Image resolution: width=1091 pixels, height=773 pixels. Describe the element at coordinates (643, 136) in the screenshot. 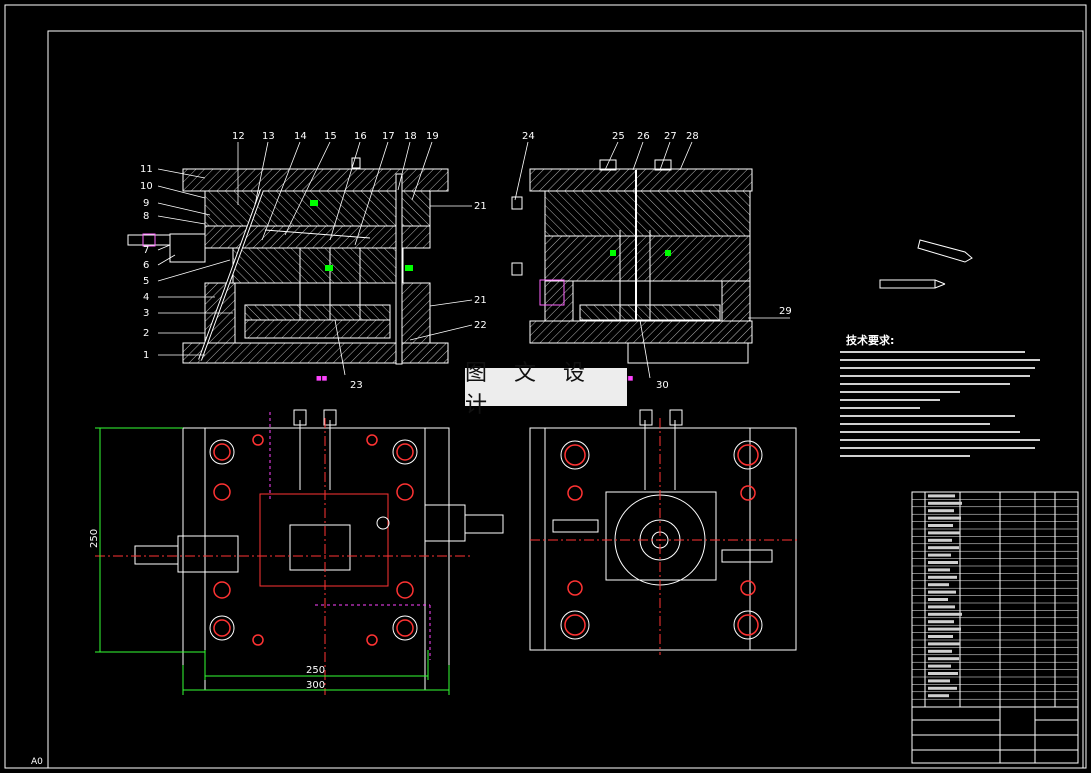

I see `callout-label: 26` at that location.